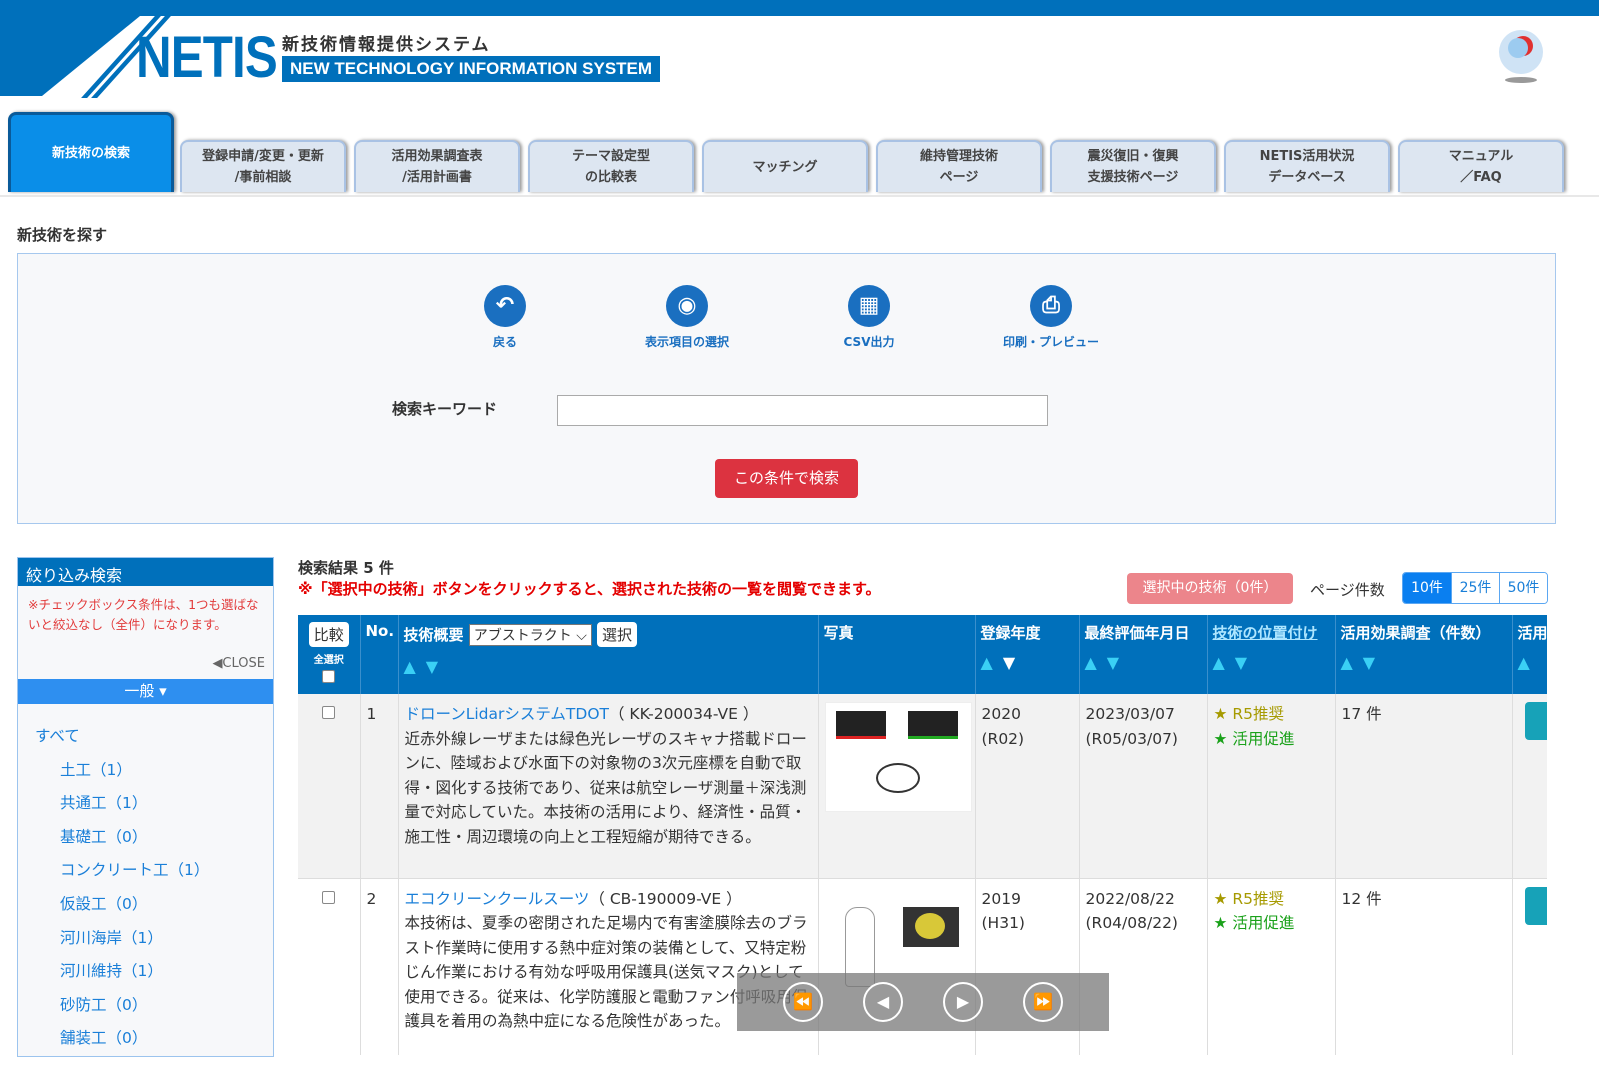 The height and width of the screenshot is (1072, 1599). I want to click on section-title: 新技術を探す, so click(62, 235).